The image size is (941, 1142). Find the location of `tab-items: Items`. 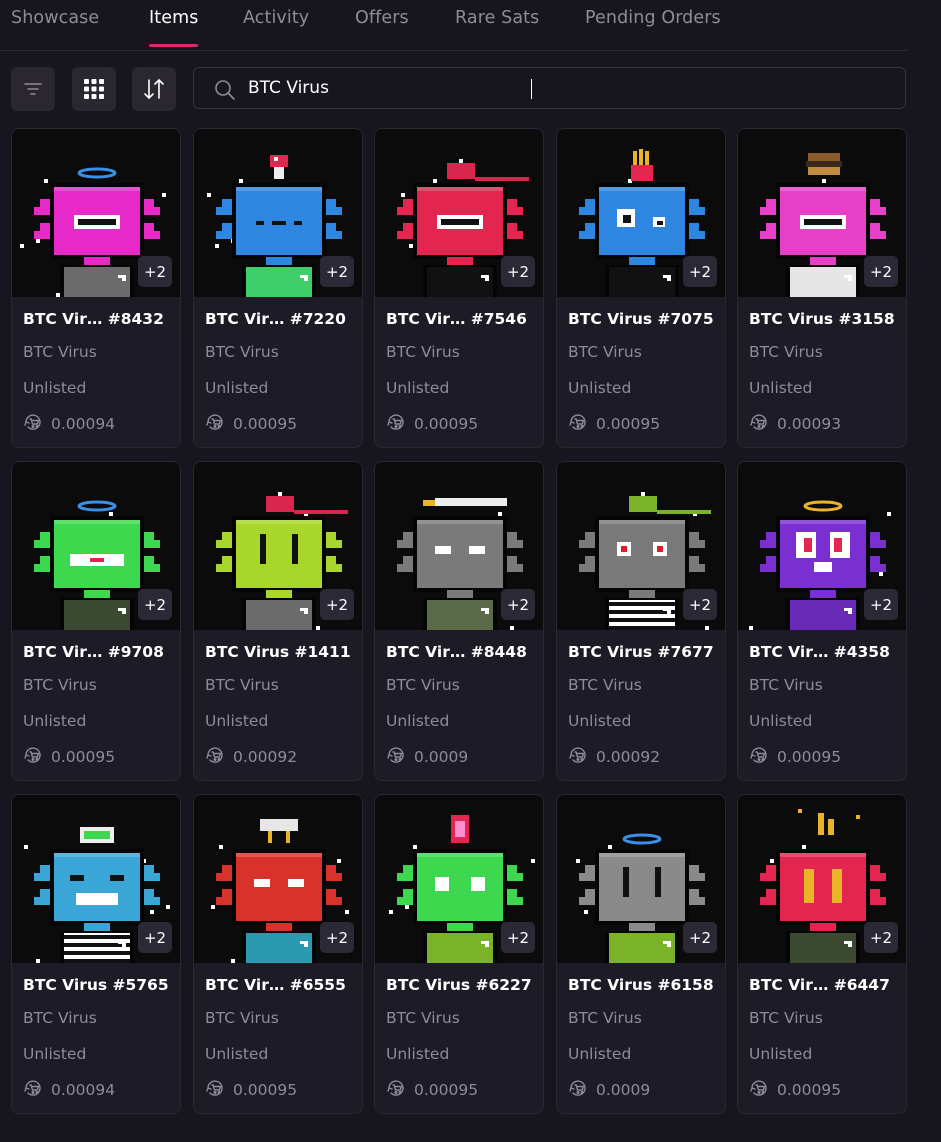

tab-items: Items is located at coordinates (173, 18).